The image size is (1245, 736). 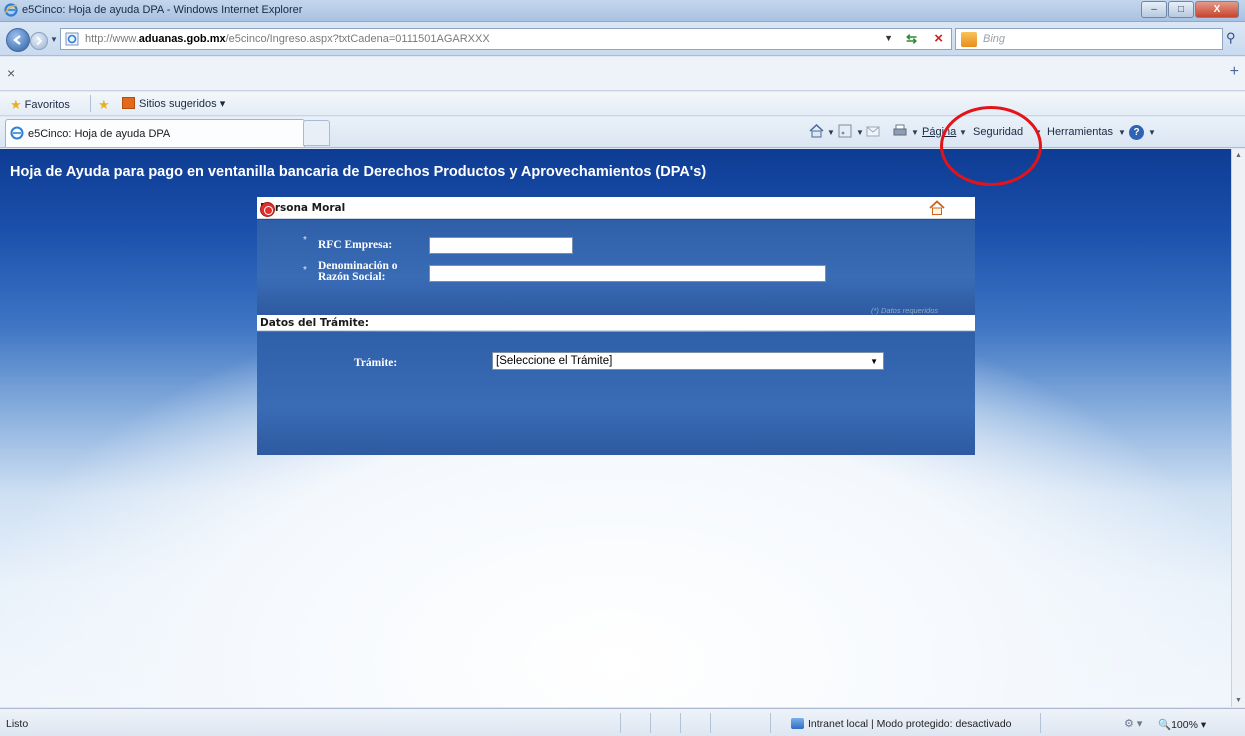 What do you see at coordinates (1182, 724) in the screenshot?
I see `zoom-level: 🔍100% ▾` at bounding box center [1182, 724].